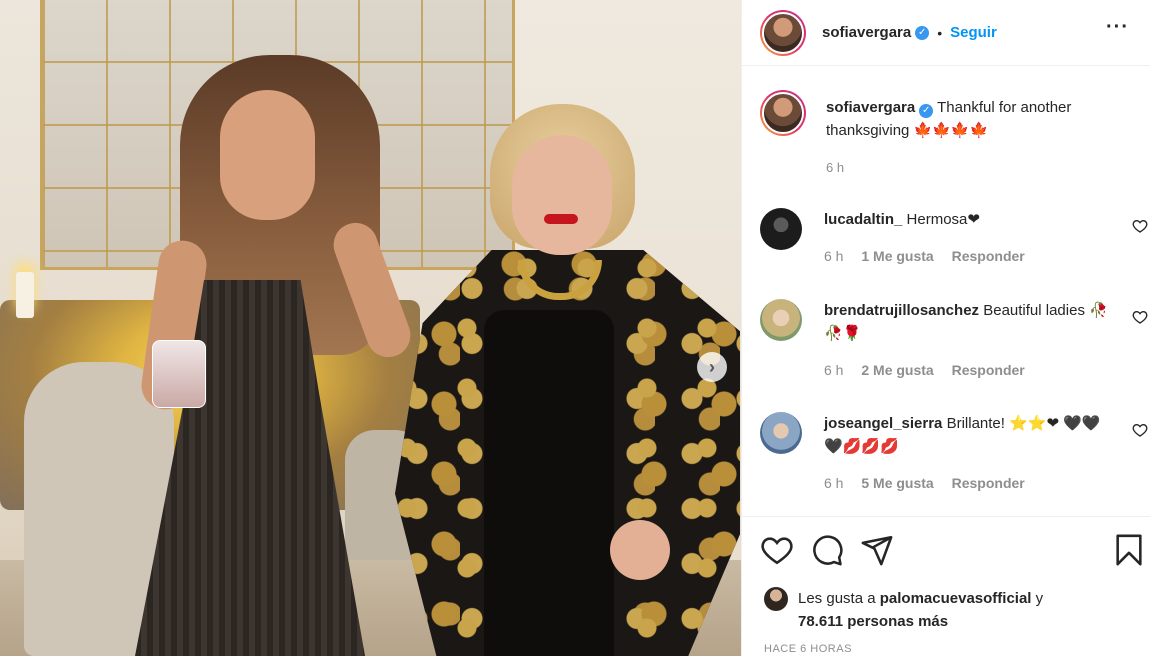 The height and width of the screenshot is (656, 1150). I want to click on candle, so click(25, 295).